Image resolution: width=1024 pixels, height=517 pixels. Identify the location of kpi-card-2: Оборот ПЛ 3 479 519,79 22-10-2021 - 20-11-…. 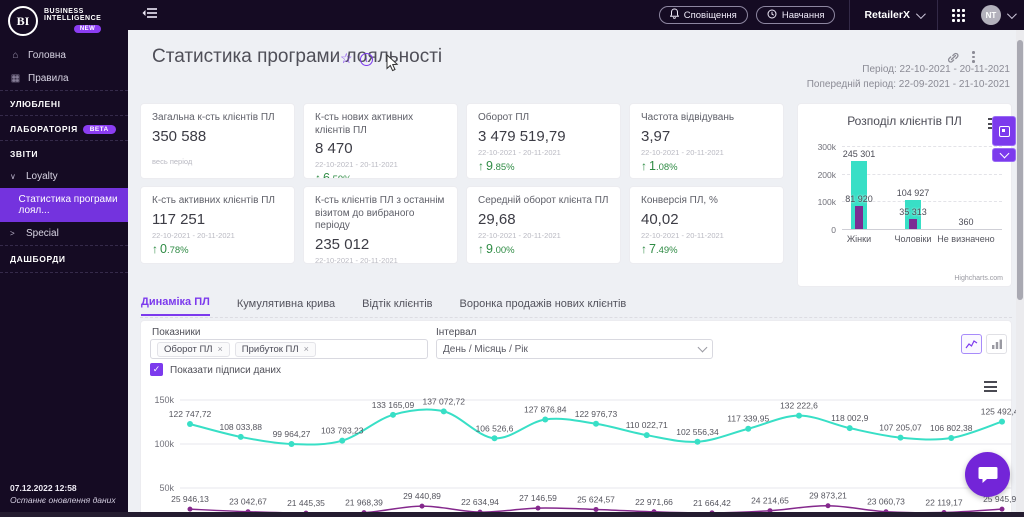
(543, 141).